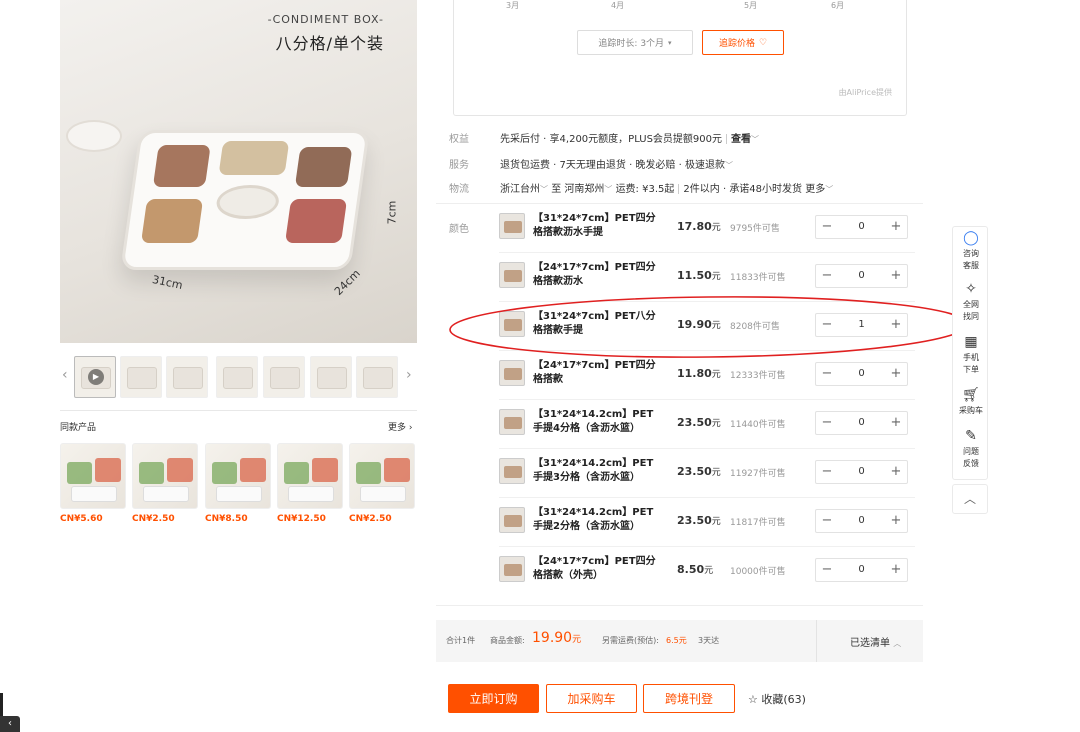 The height and width of the screenshot is (732, 1080). Describe the element at coordinates (971, 342) in the screenshot. I see `qrcode-icon: ▦` at that location.